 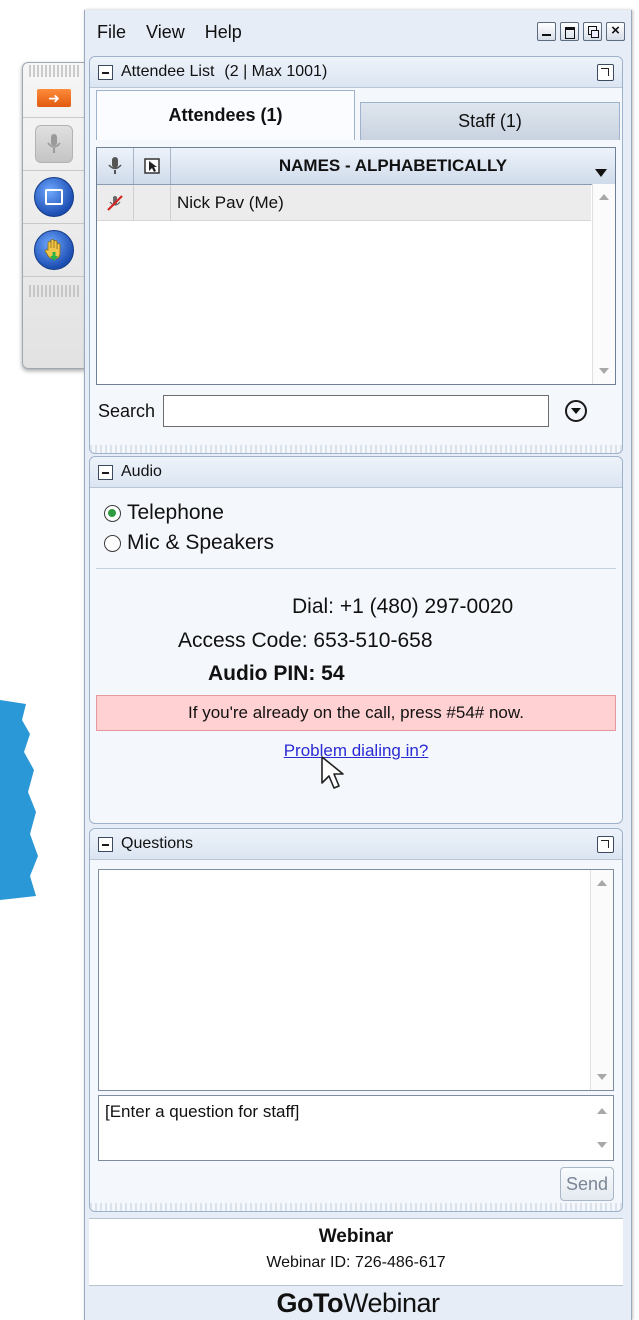 What do you see at coordinates (157, 843) in the screenshot?
I see `questions-title: Questions` at bounding box center [157, 843].